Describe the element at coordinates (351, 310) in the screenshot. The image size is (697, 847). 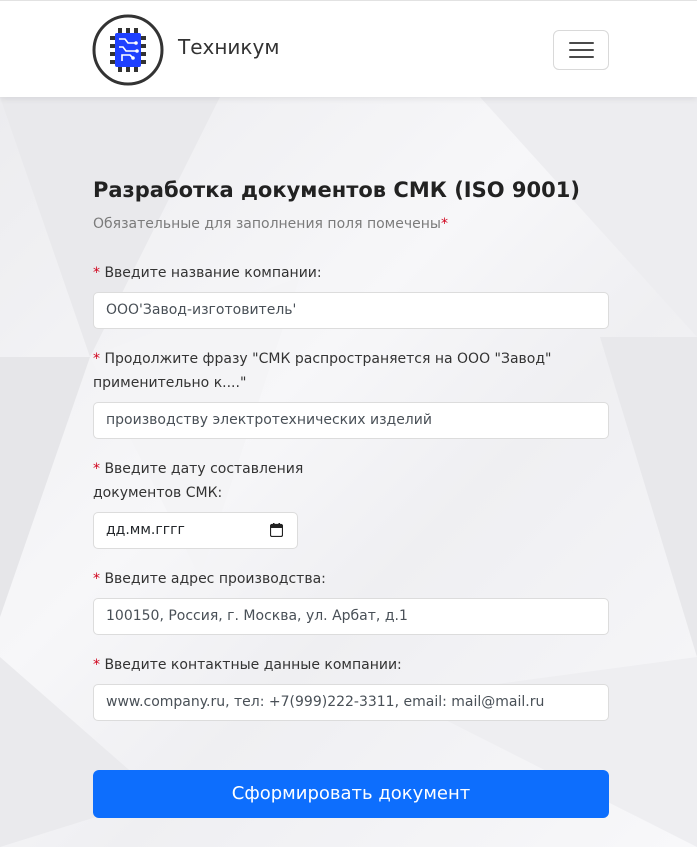
I see `company-name-input: ООО'Завод-изготовитель'` at that location.